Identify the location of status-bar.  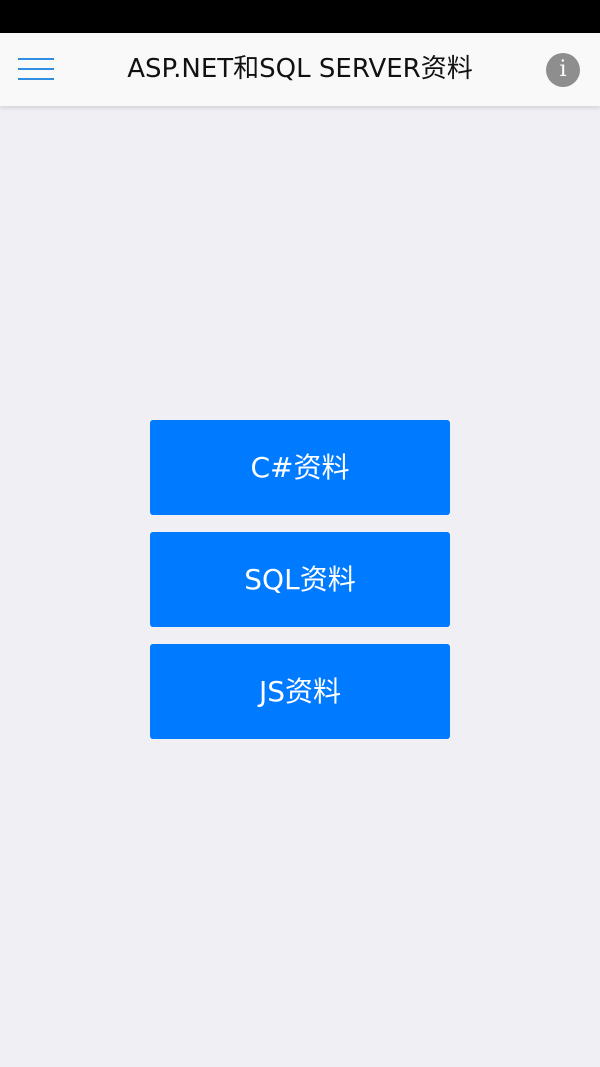
(300, 16).